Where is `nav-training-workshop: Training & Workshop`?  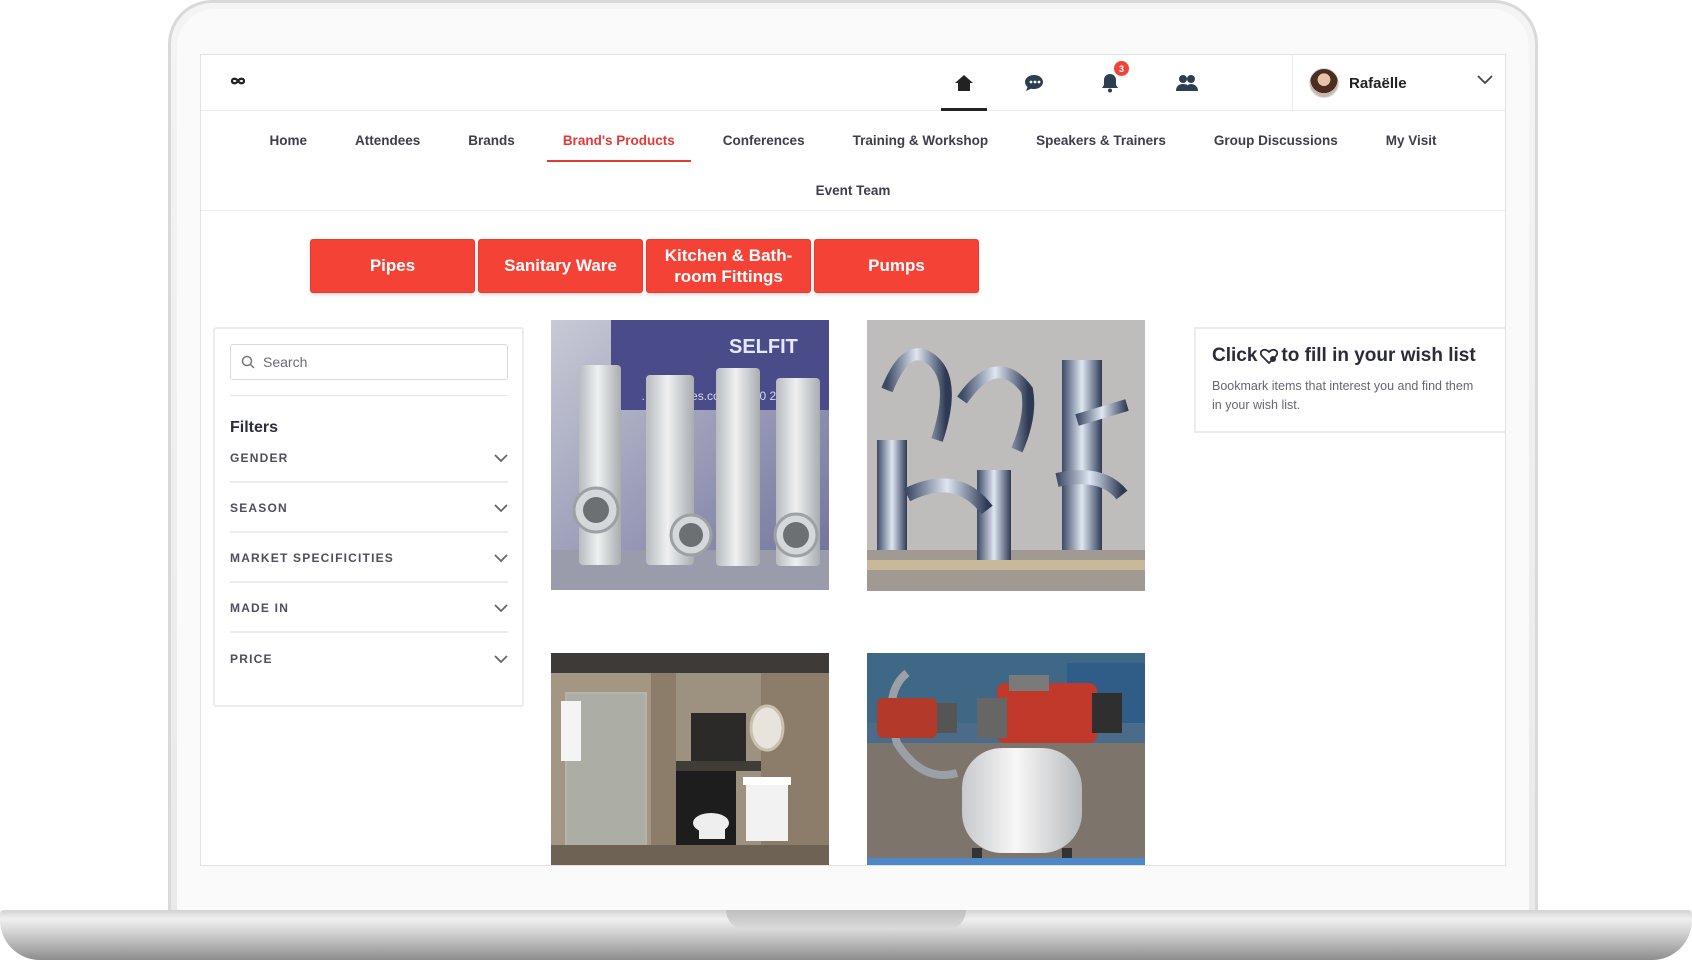
nav-training-workshop: Training & Workshop is located at coordinates (921, 144).